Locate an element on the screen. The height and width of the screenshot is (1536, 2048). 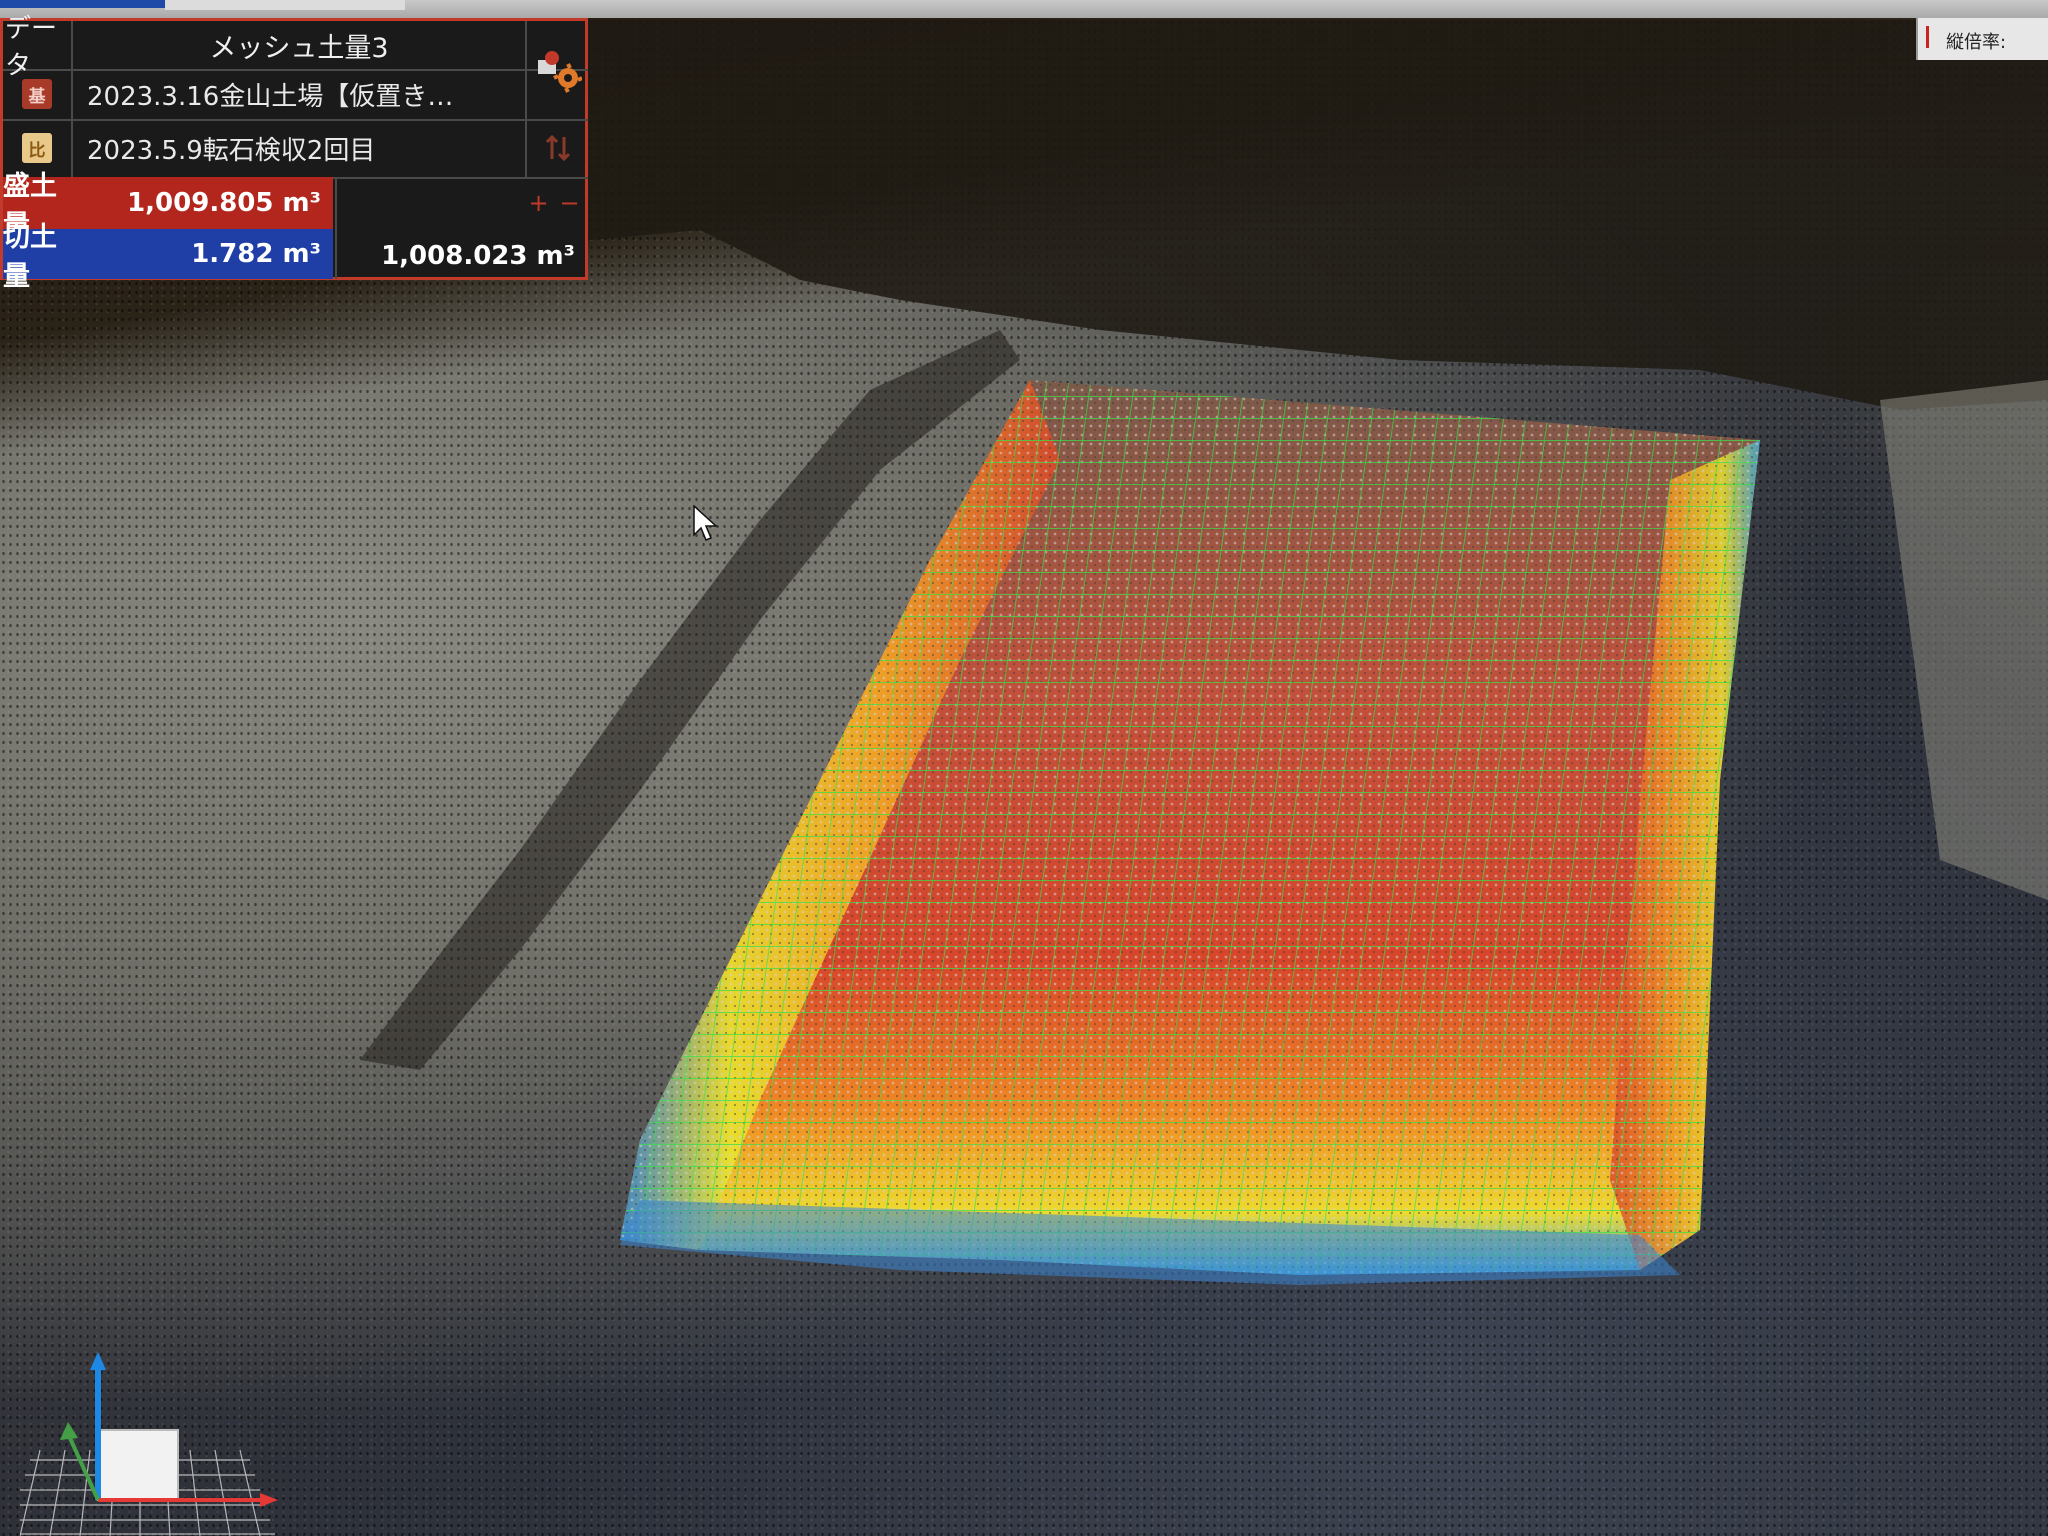
swap-button is located at coordinates (556, 148).